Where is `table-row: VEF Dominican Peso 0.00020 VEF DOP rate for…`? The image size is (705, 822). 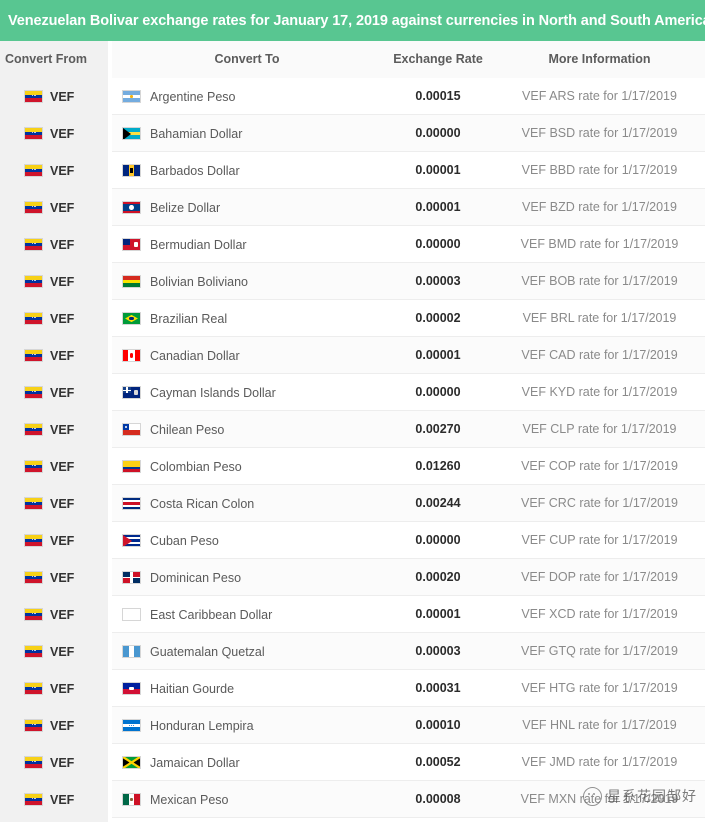 table-row: VEF Dominican Peso 0.00020 VEF DOP rate for… is located at coordinates (352, 577).